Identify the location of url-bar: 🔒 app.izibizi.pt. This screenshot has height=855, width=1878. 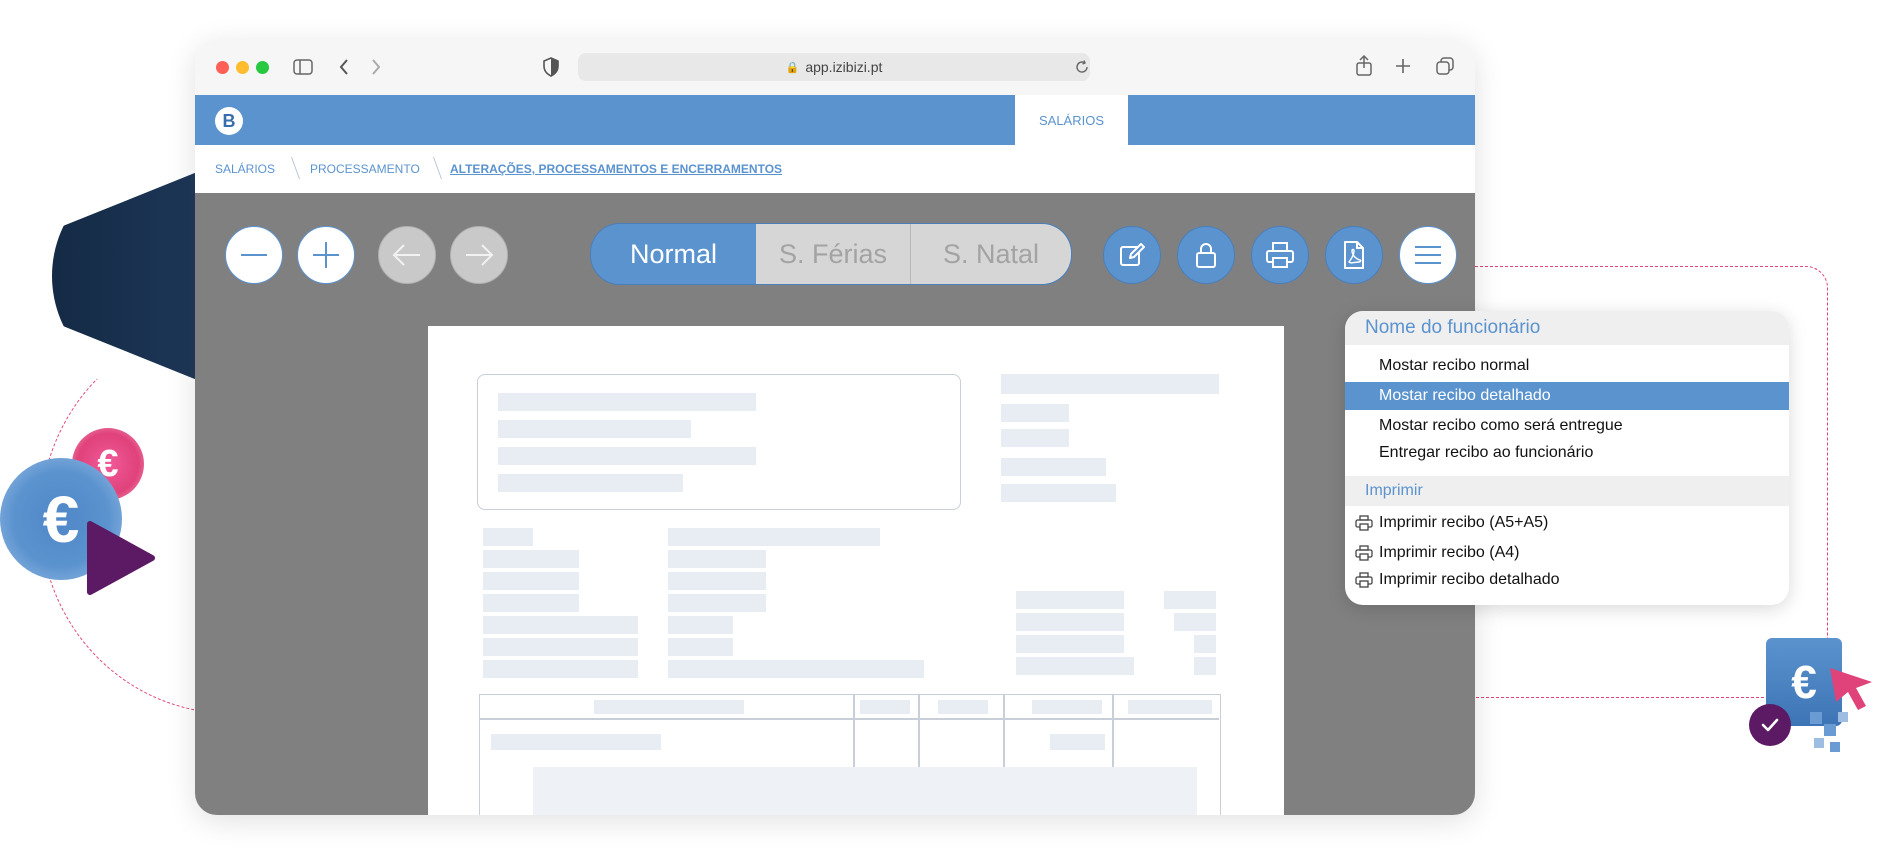
(834, 67).